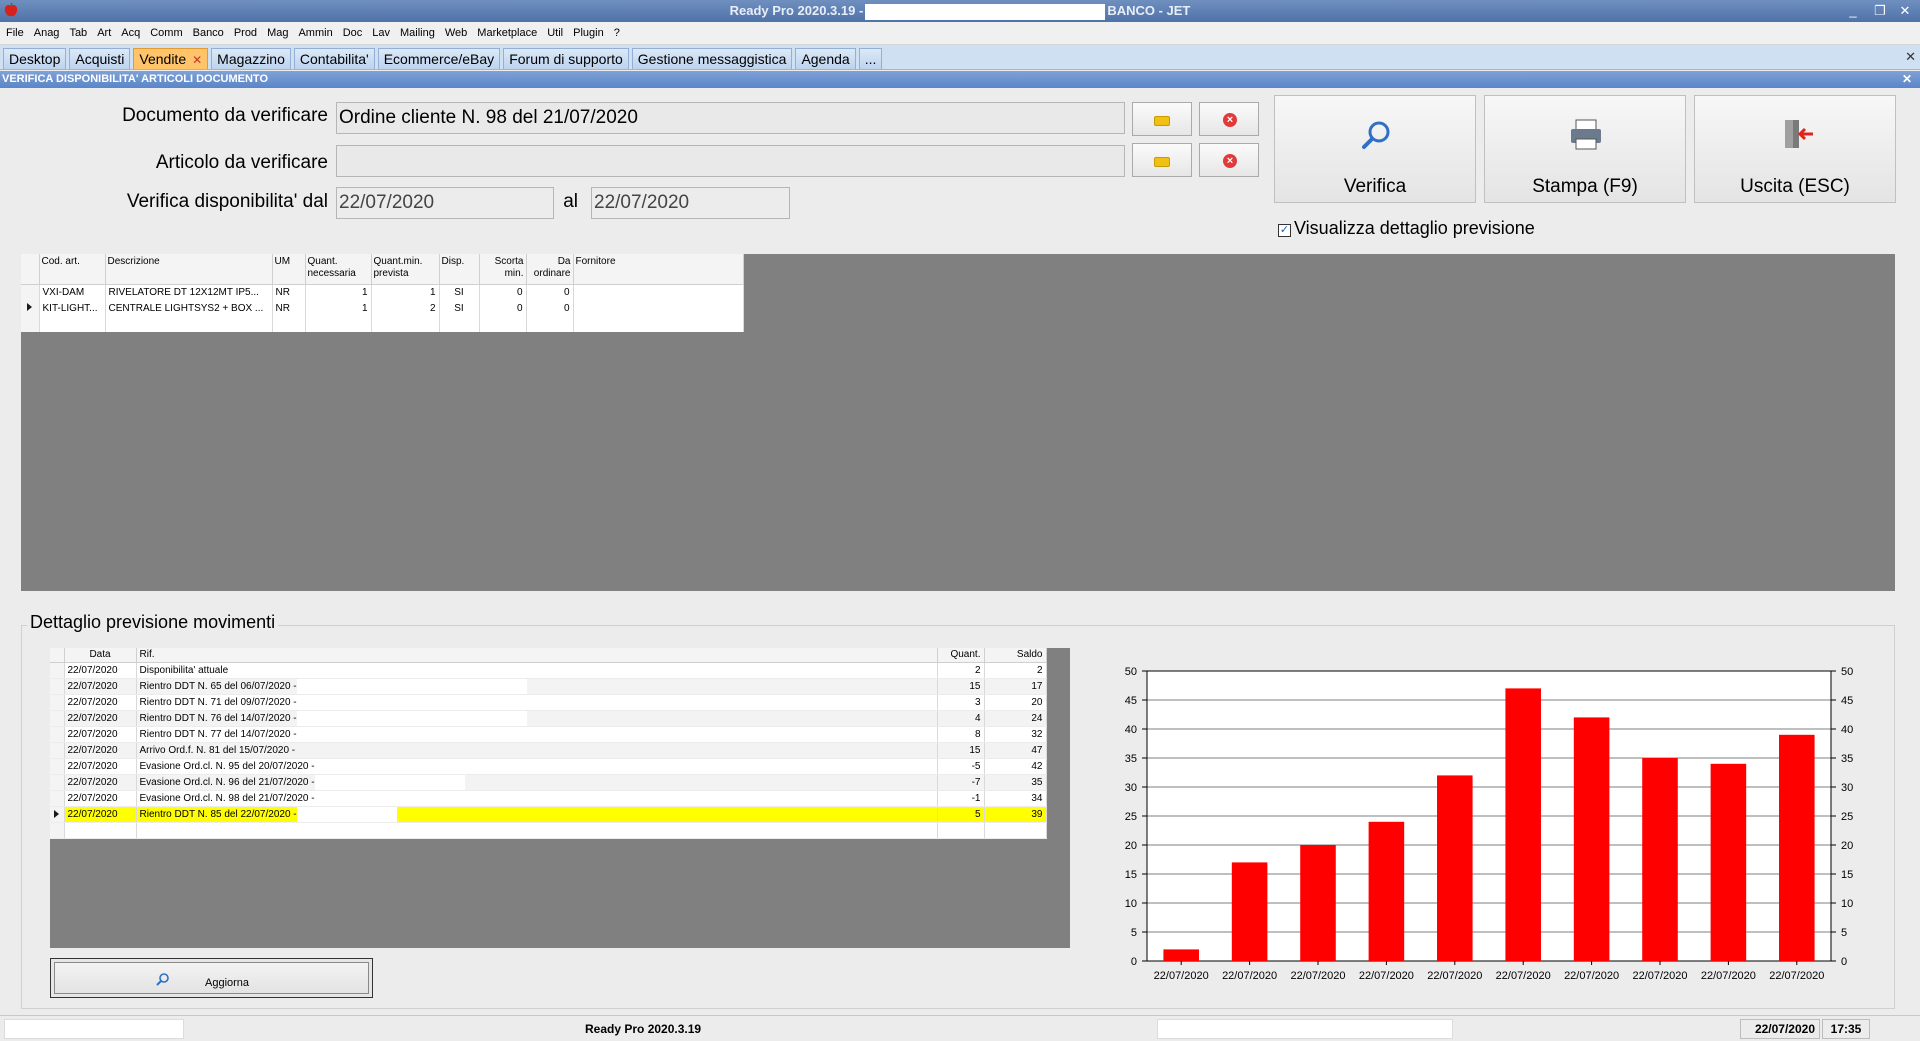 The width and height of the screenshot is (1920, 1041). I want to click on cell-saldo: 24, so click(1015, 718).